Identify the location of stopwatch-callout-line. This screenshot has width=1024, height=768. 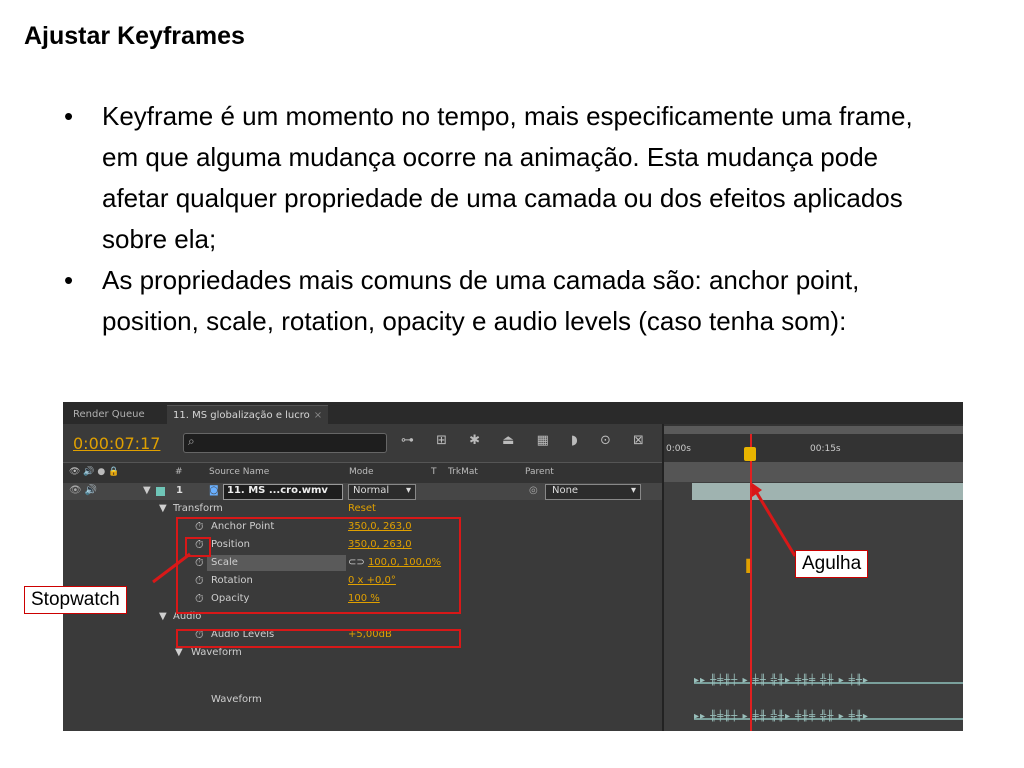
(171, 568).